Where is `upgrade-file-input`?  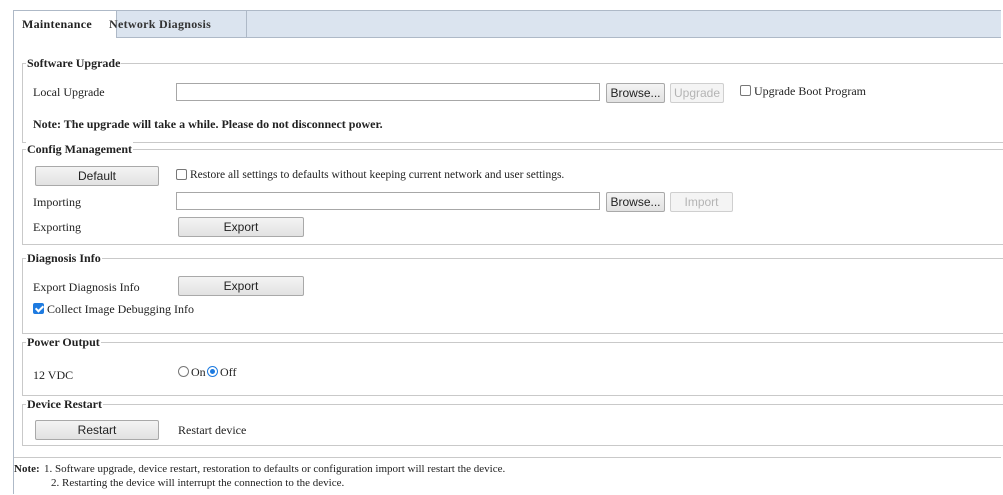
upgrade-file-input is located at coordinates (388, 92).